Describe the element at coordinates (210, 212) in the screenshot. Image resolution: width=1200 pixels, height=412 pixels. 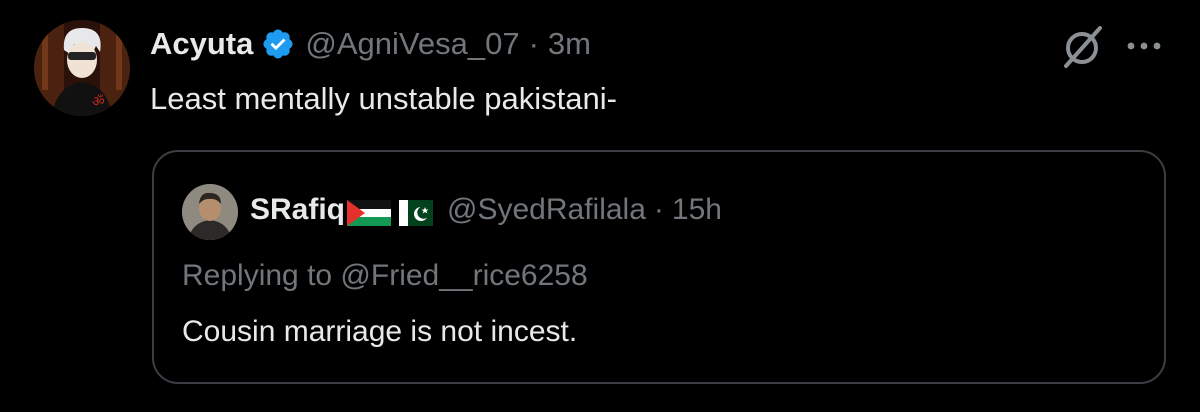
I see `quoted-author-avatar` at that location.